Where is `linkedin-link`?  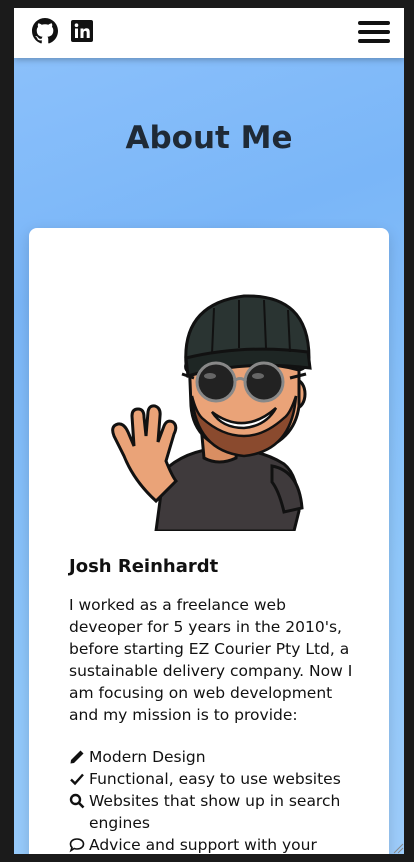 linkedin-link is located at coordinates (82, 31).